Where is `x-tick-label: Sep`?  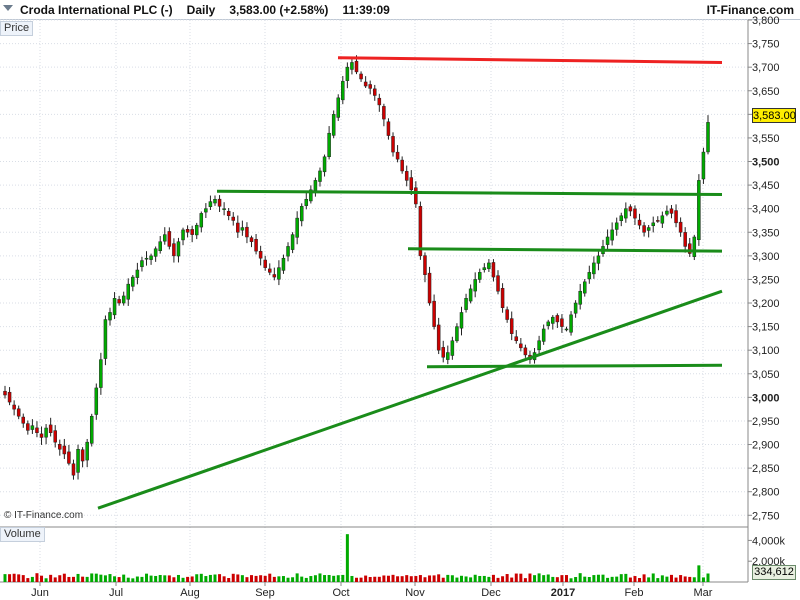 x-tick-label: Sep is located at coordinates (265, 593).